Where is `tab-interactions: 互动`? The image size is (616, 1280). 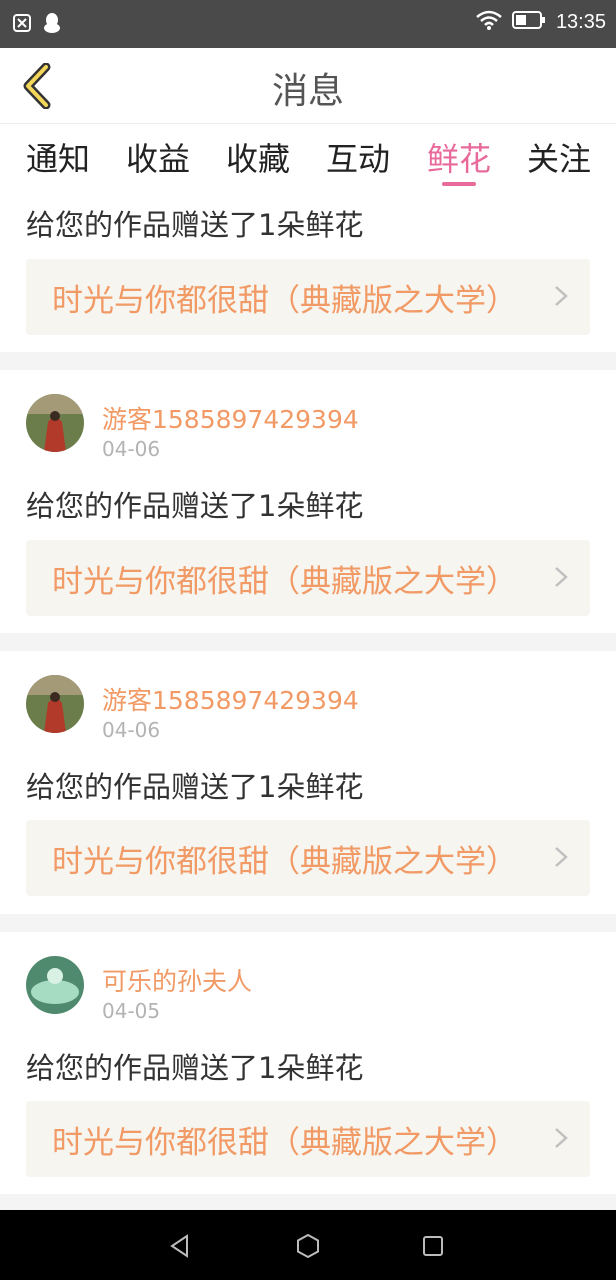 tab-interactions: 互动 is located at coordinates (358, 157).